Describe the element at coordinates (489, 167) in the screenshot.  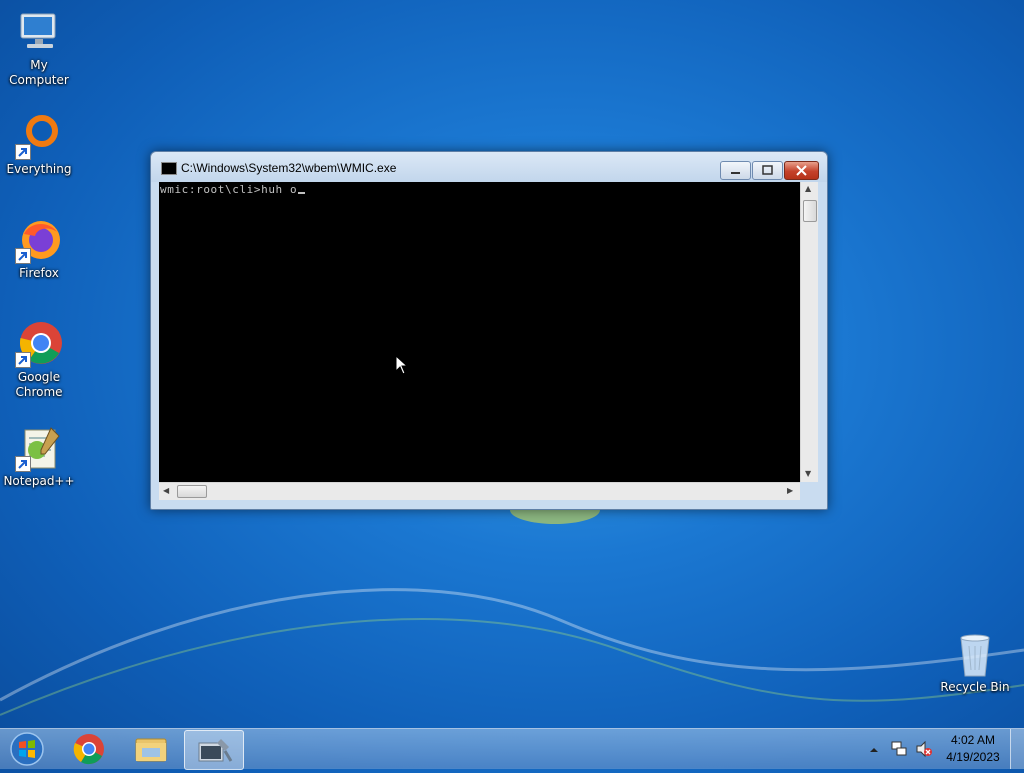
I see `window-titlebar: C:\Windows\System32\wbem\WMIC.exe` at that location.